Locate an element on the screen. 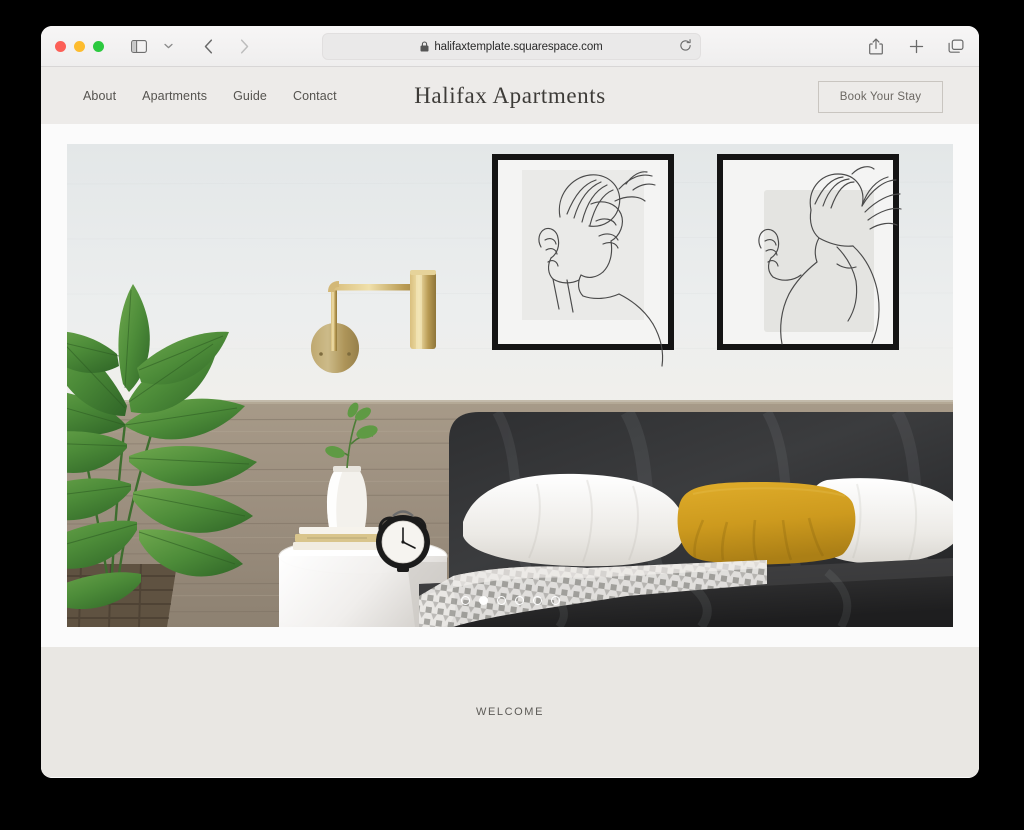  toolbar-actions is located at coordinates (916, 46).